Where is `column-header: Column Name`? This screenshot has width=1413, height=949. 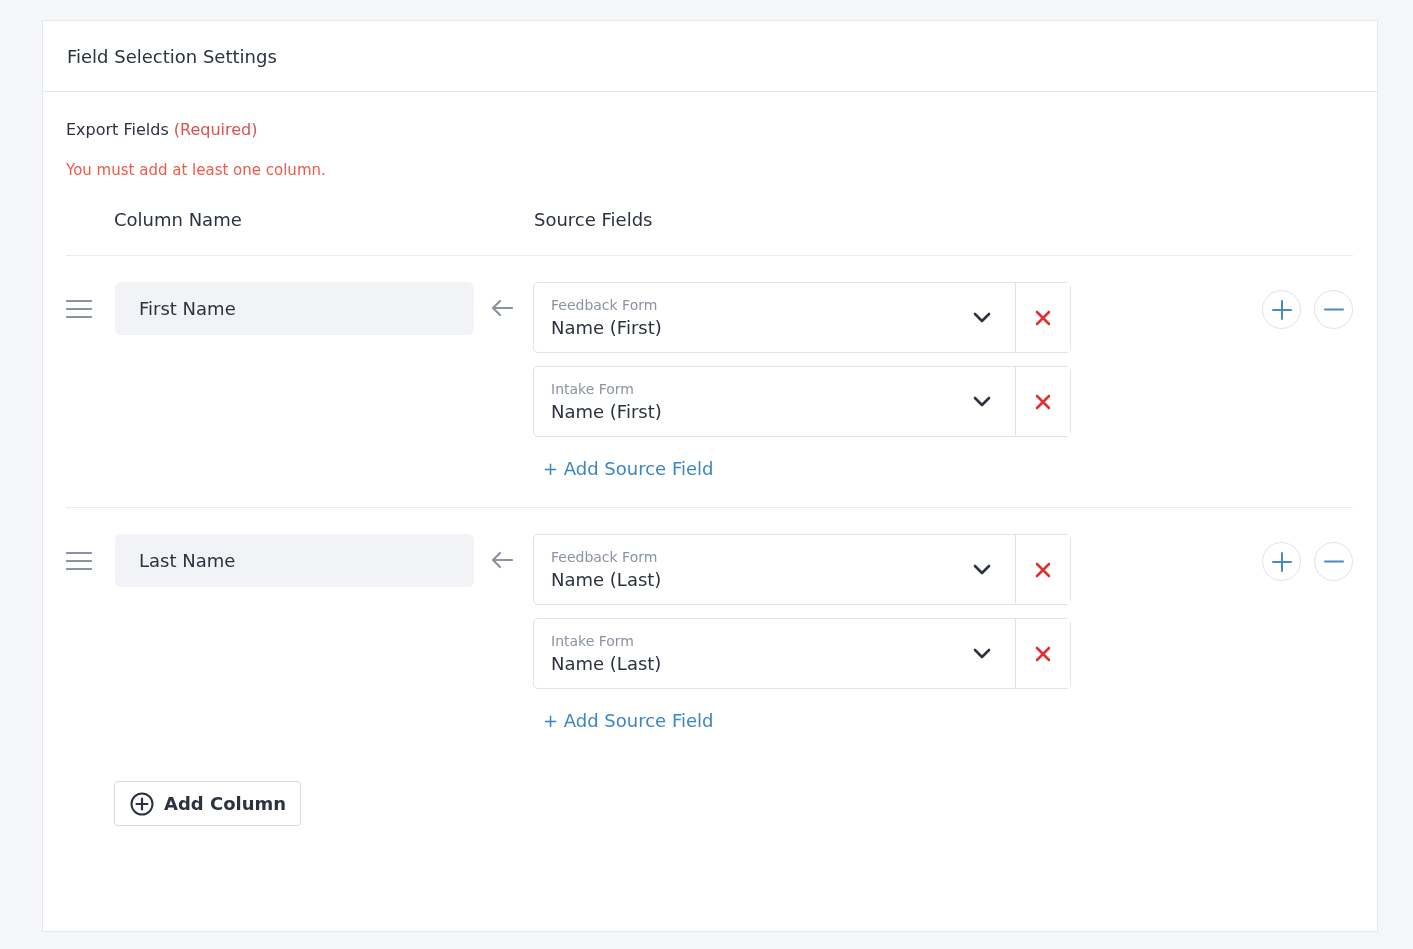
column-header: Column Name is located at coordinates (178, 219).